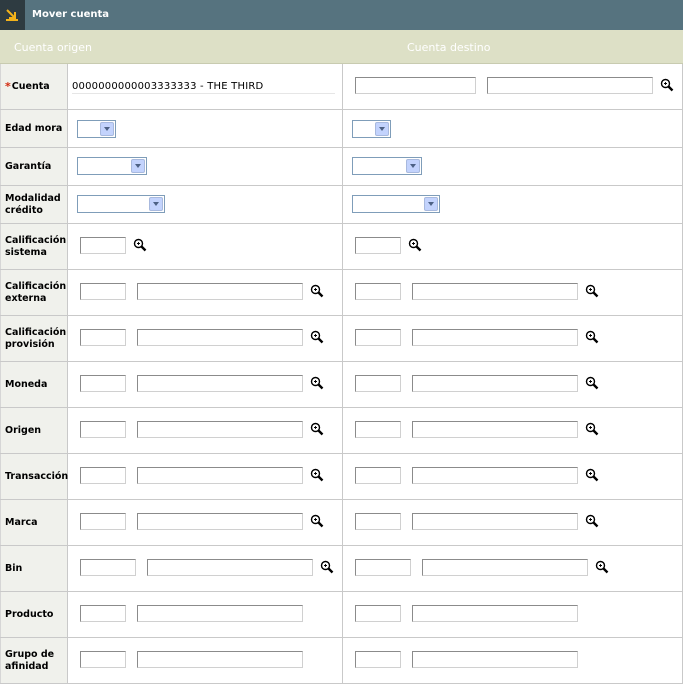 Image resolution: width=683 pixels, height=684 pixels. I want to click on origin-bin-code, so click(108, 567).